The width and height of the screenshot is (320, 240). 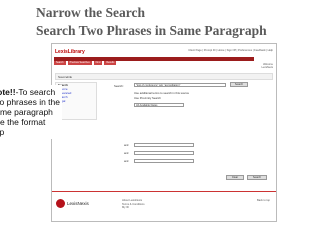 I want to click on footer-logo-text: LexisNexis, so click(x=78, y=203).